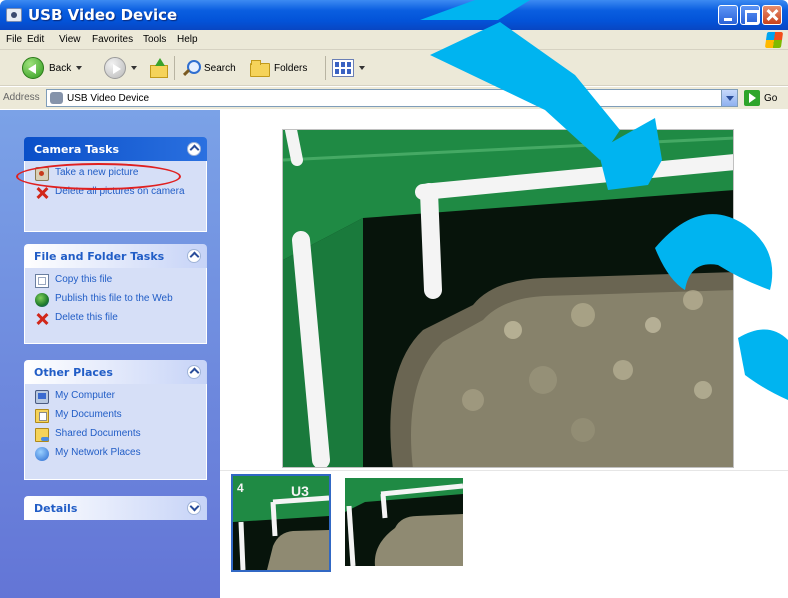 The height and width of the screenshot is (598, 788). What do you see at coordinates (84, 279) in the screenshot?
I see `task-label: Copy this file` at bounding box center [84, 279].